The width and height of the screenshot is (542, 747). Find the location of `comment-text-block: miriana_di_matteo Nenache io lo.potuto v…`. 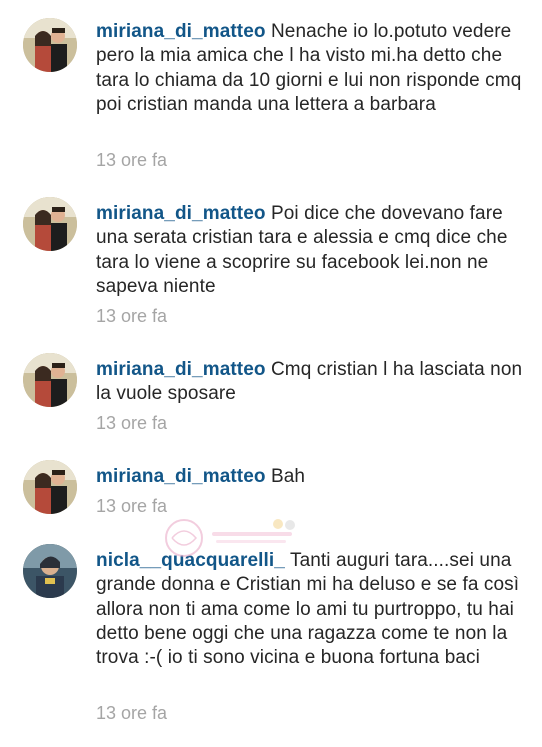

comment-text-block: miriana_di_matteo Nenache io lo.potuto v… is located at coordinates (311, 68).